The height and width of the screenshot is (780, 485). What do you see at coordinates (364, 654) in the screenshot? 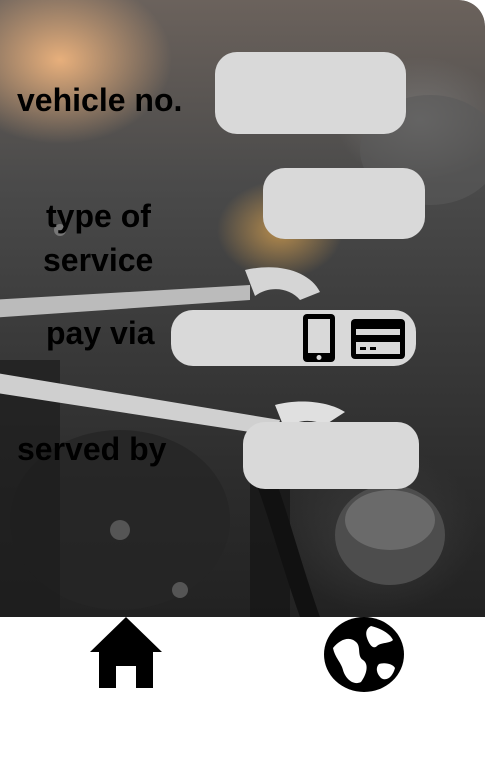
I see `globe-icon` at bounding box center [364, 654].